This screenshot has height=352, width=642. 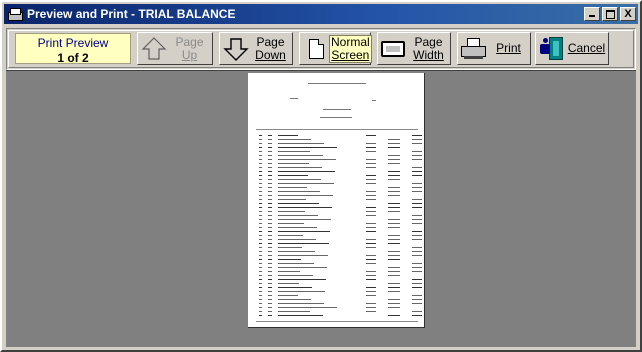 What do you see at coordinates (335, 48) in the screenshot?
I see `normal-screen-button: Normal Screen` at bounding box center [335, 48].